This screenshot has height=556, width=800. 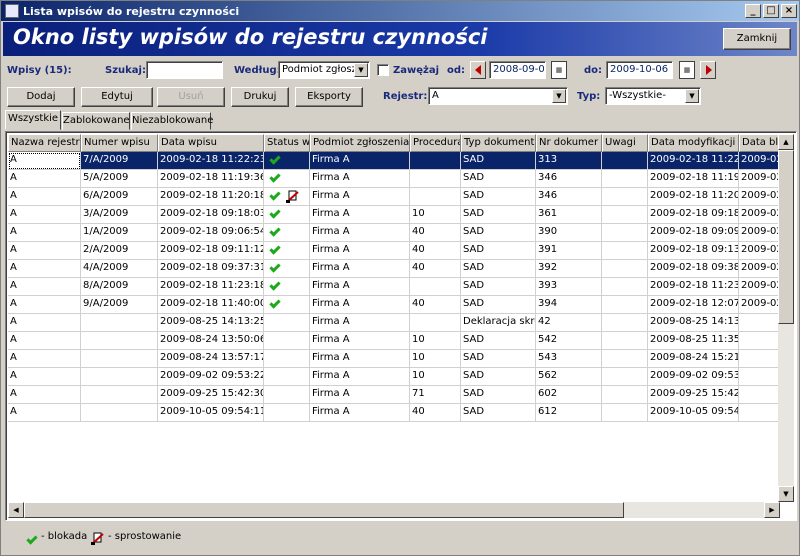 I want to click on column-header: Uwagi, so click(x=625, y=143).